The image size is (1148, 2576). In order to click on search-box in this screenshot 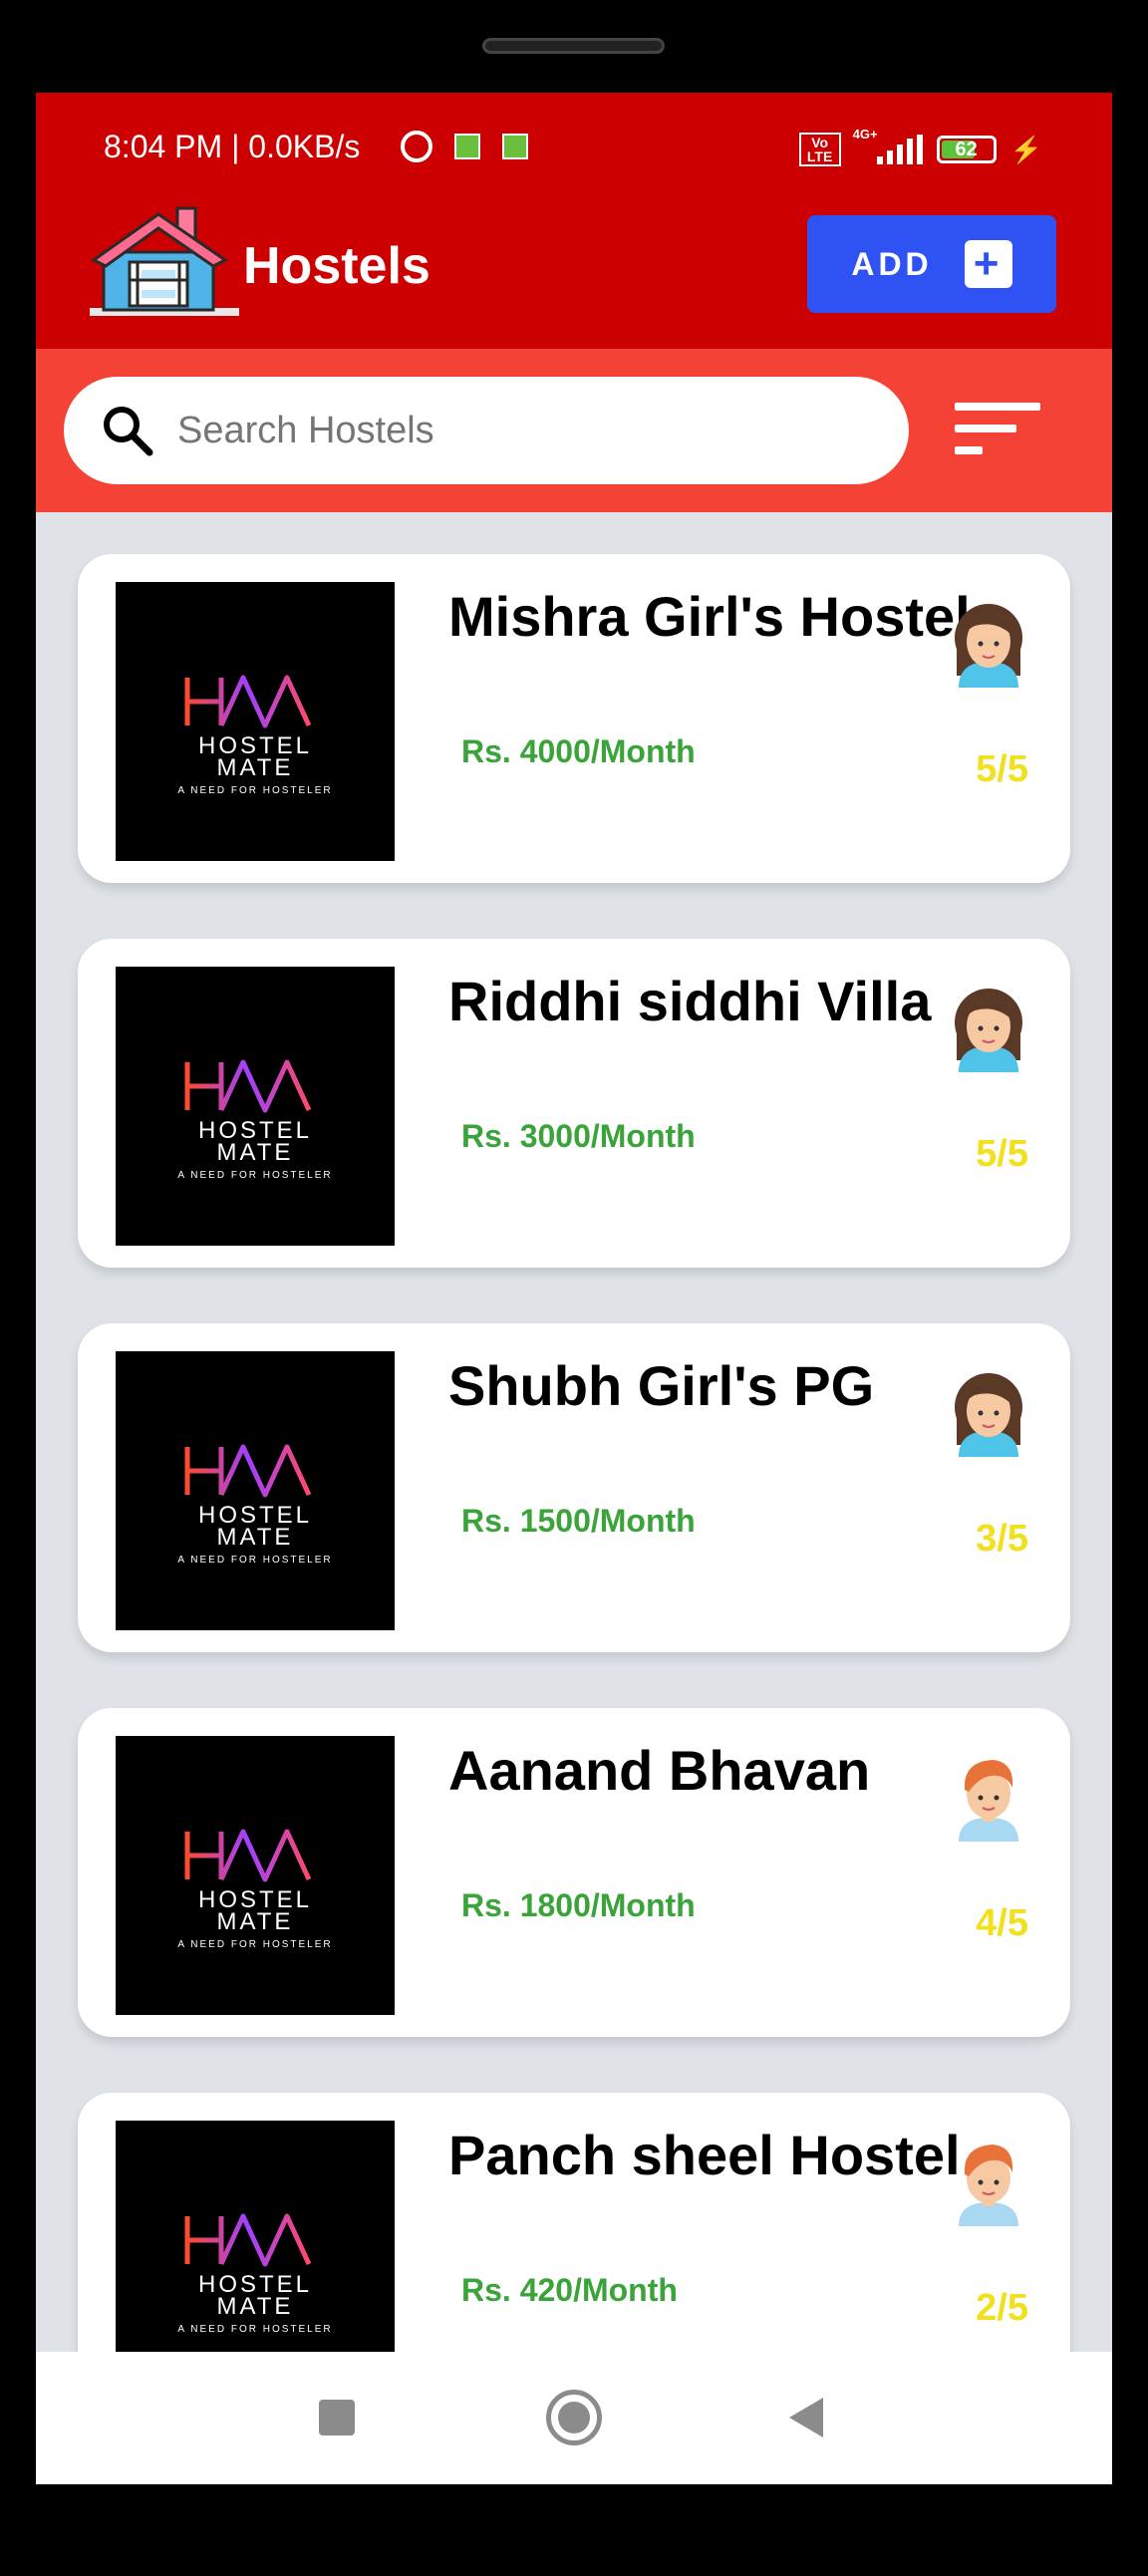, I will do `click(486, 430)`.